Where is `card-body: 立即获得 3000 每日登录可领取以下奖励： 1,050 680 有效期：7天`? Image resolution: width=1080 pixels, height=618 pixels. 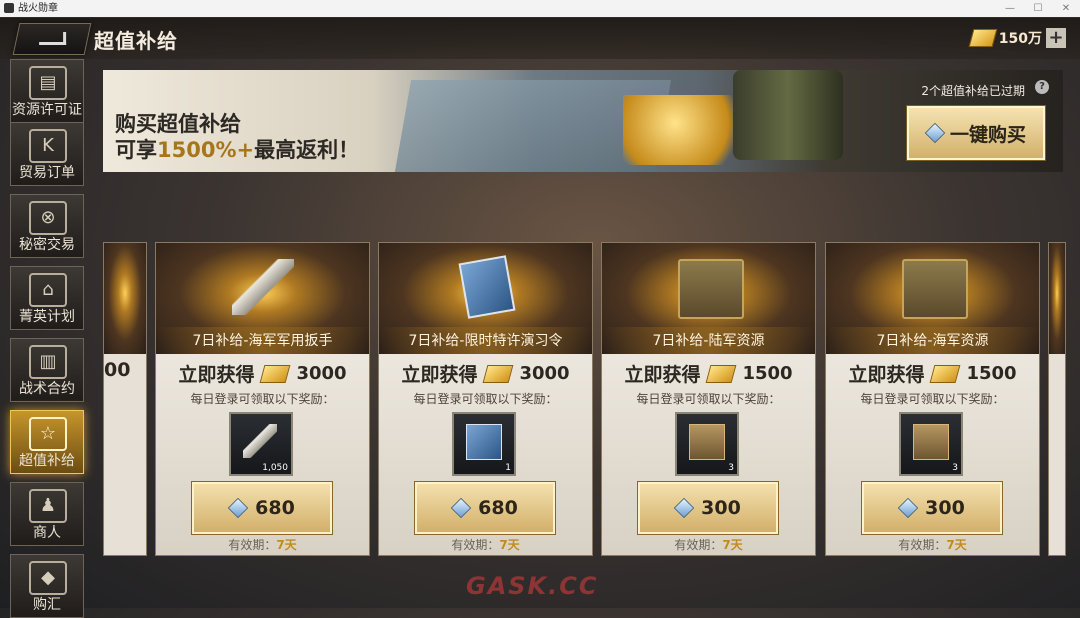 card-body: 立即获得 3000 每日登录可领取以下奖励： 1,050 680 有效期：7天 is located at coordinates (262, 454).